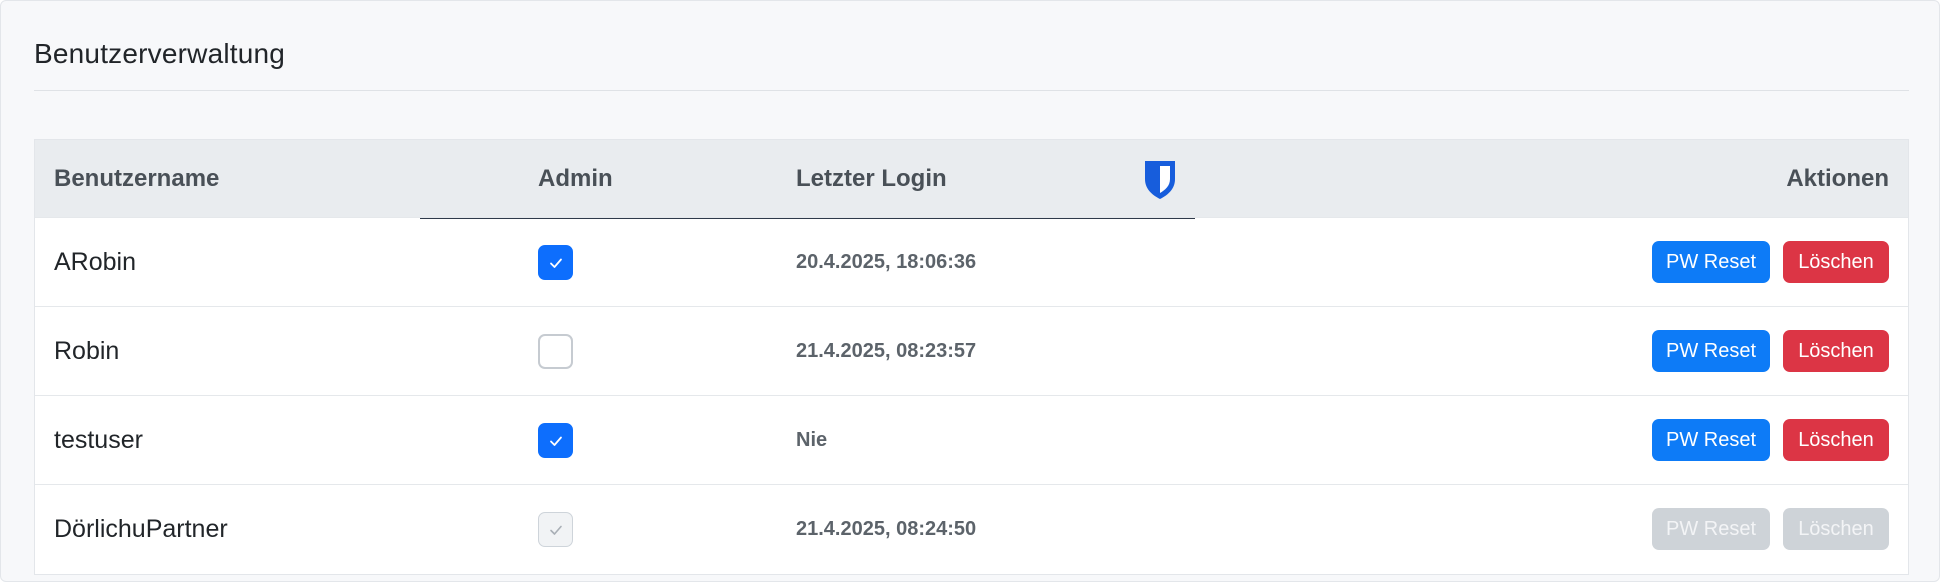 The height and width of the screenshot is (582, 1943). Describe the element at coordinates (87, 351) in the screenshot. I see `username-cell: Robin` at that location.